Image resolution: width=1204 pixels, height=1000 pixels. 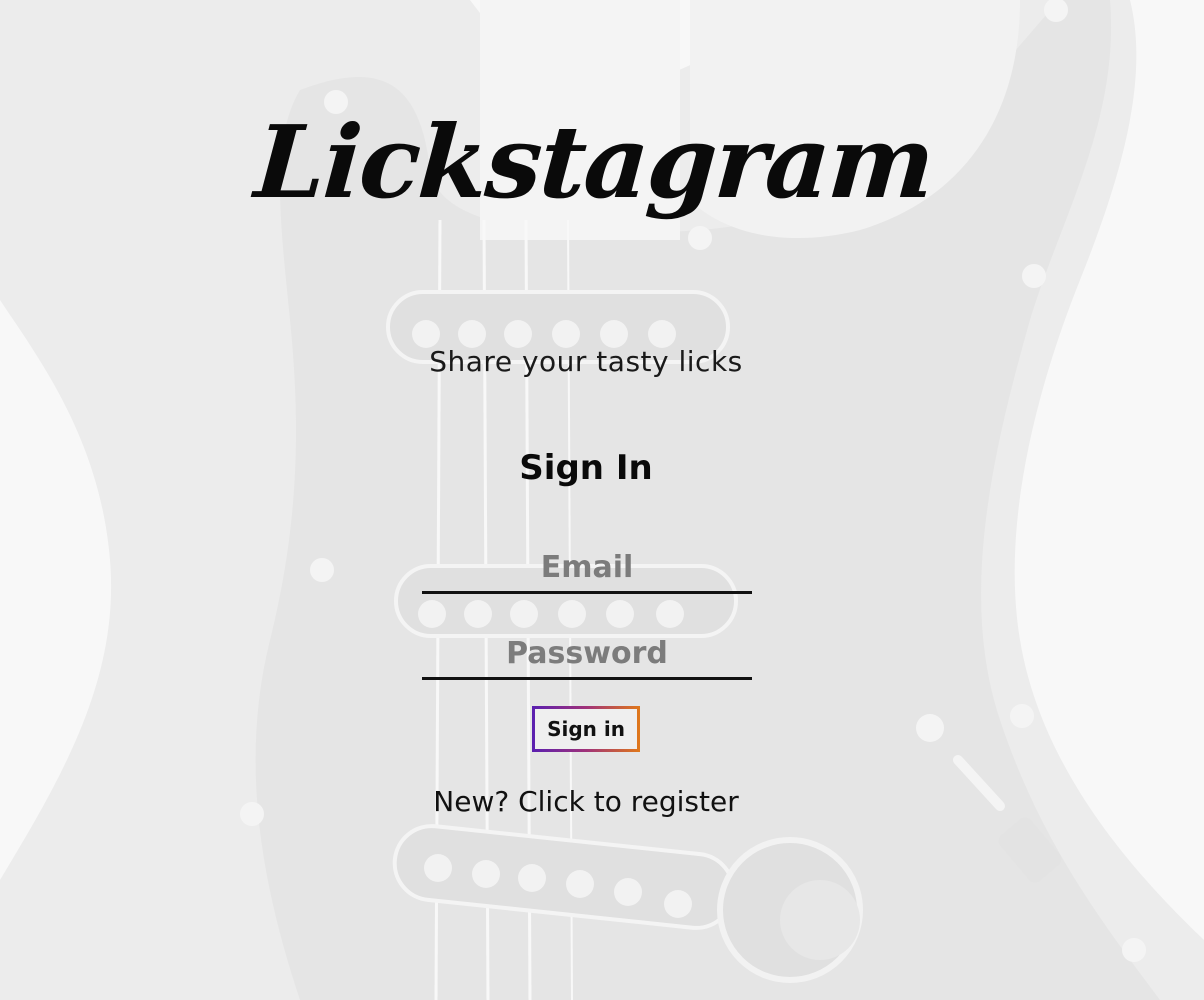 I want to click on sign-in-button: Sign in, so click(x=586, y=729).